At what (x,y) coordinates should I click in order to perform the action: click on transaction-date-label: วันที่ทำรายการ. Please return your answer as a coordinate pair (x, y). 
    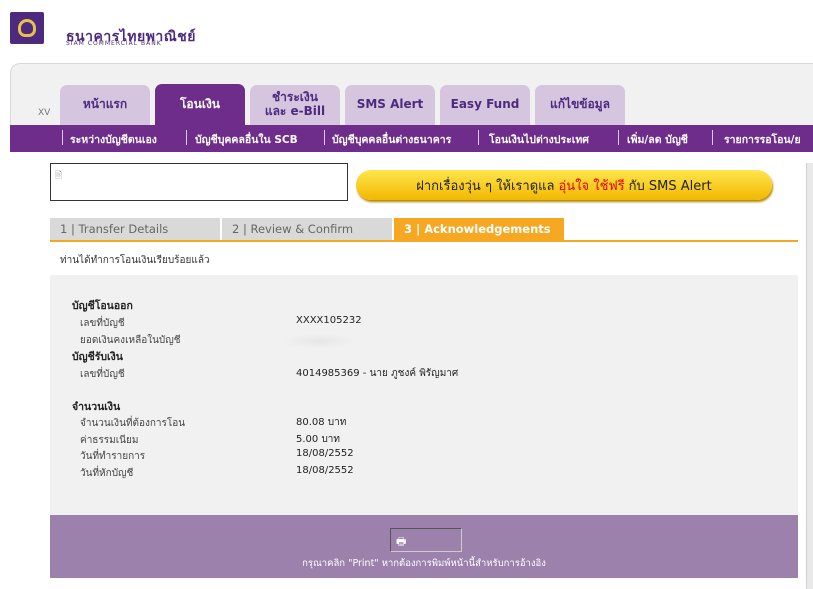
    Looking at the image, I should click on (113, 456).